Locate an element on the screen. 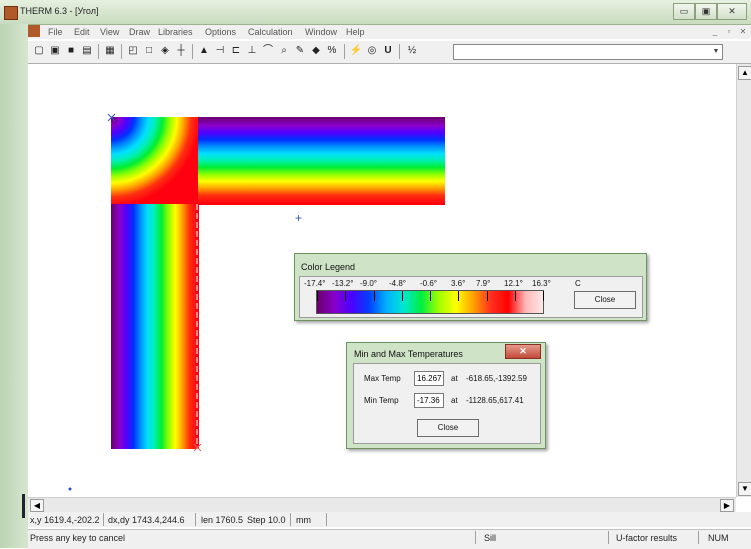 This screenshot has height=549, width=751. document-icon is located at coordinates (34, 31).